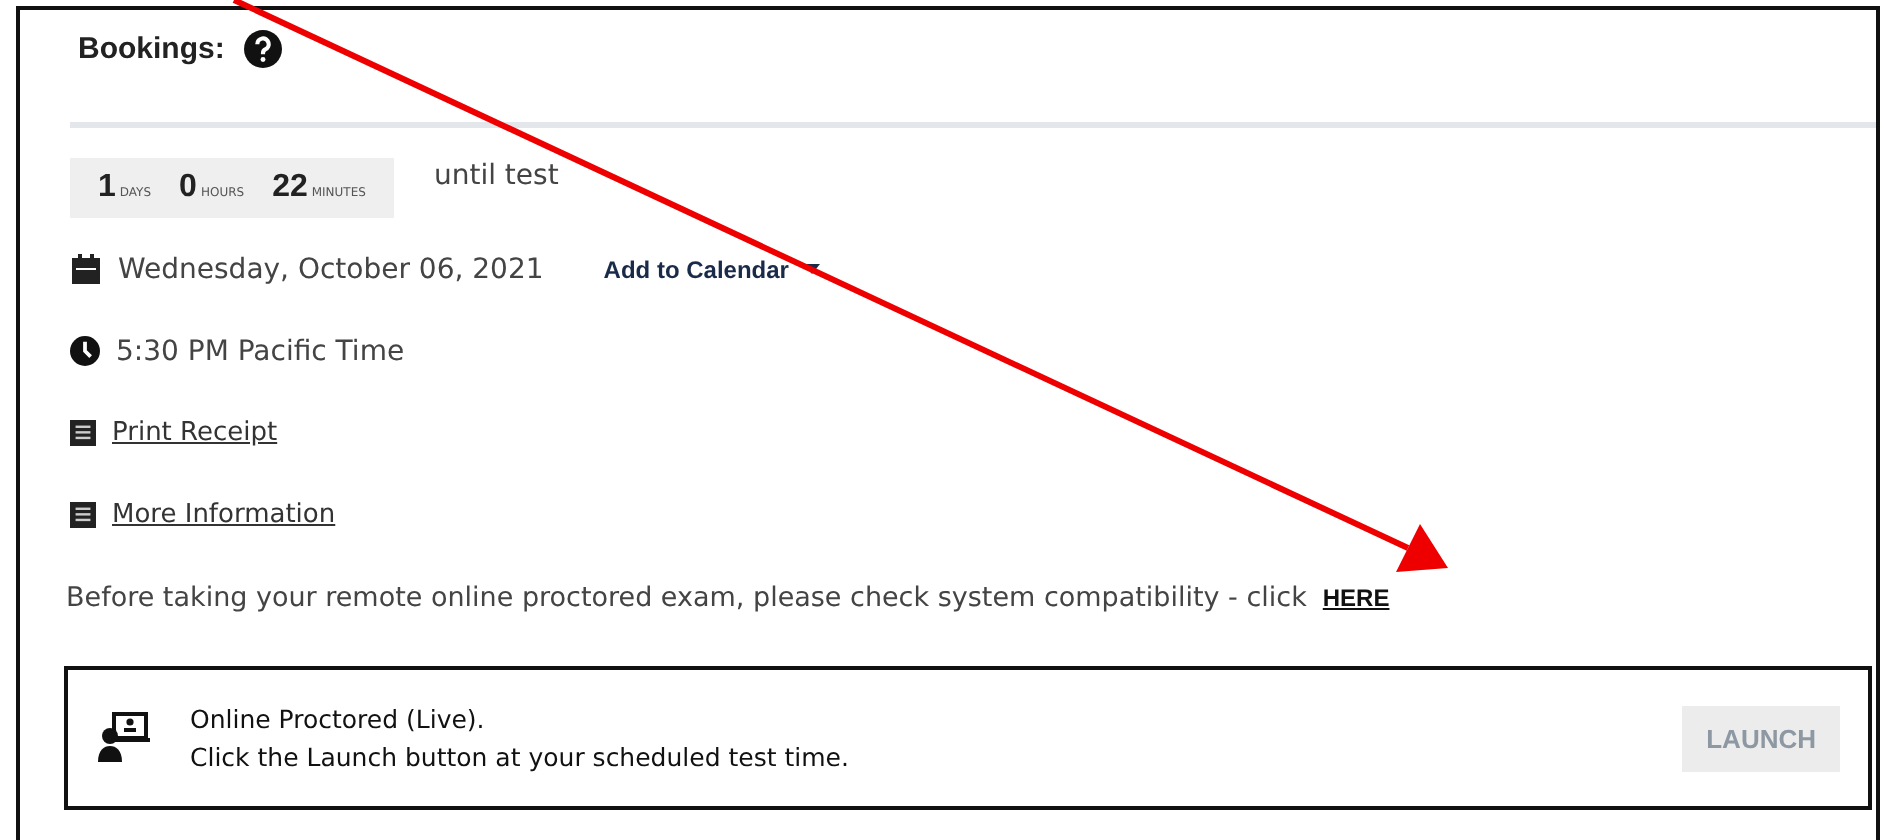 This screenshot has width=1886, height=840. Describe the element at coordinates (151, 49) in the screenshot. I see `bookings-heading: Bookings:` at that location.